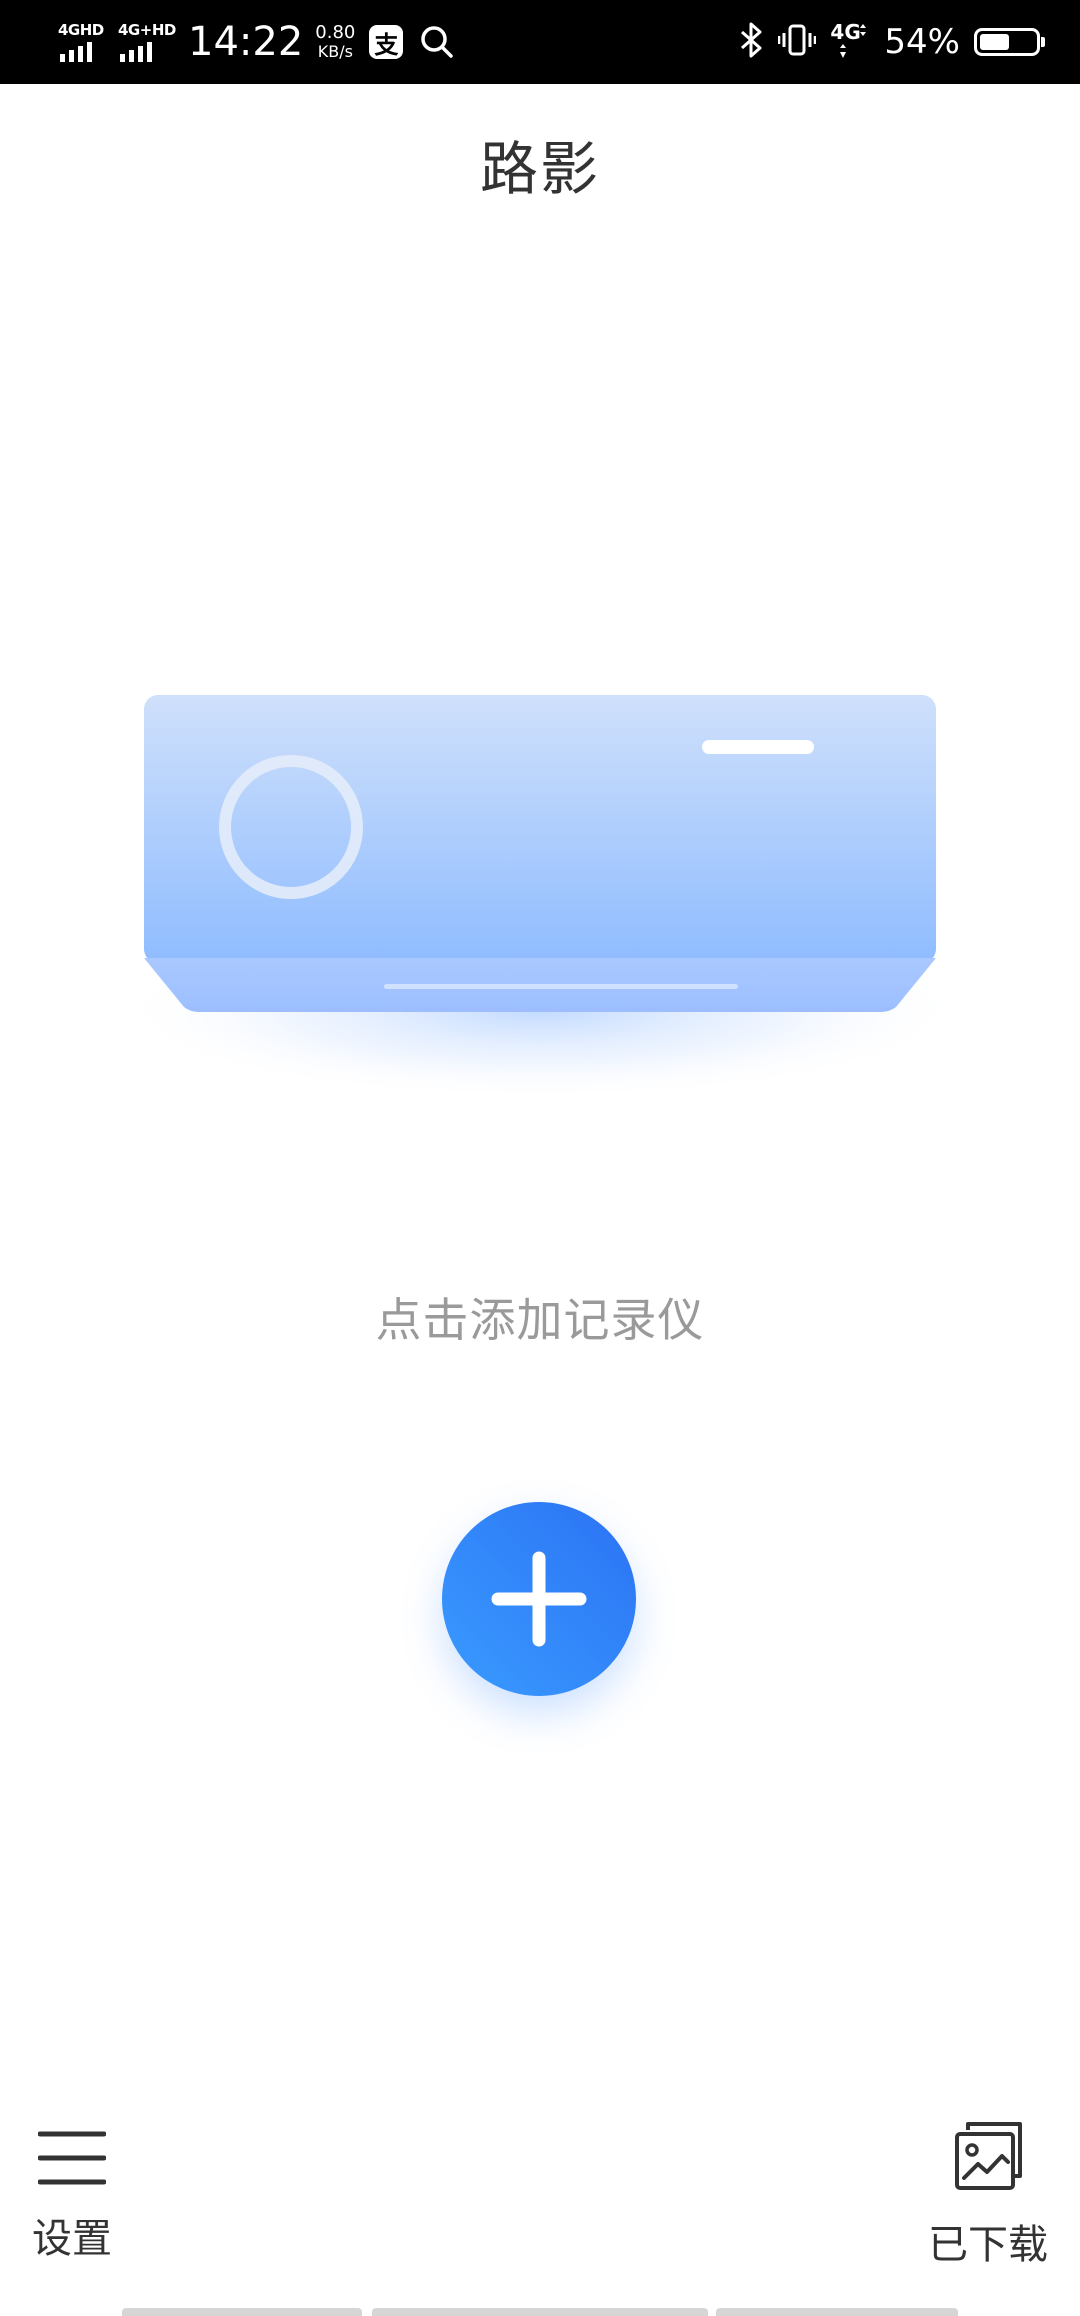 The height and width of the screenshot is (2316, 1080). Describe the element at coordinates (797, 42) in the screenshot. I see `vibrate-icon` at that location.